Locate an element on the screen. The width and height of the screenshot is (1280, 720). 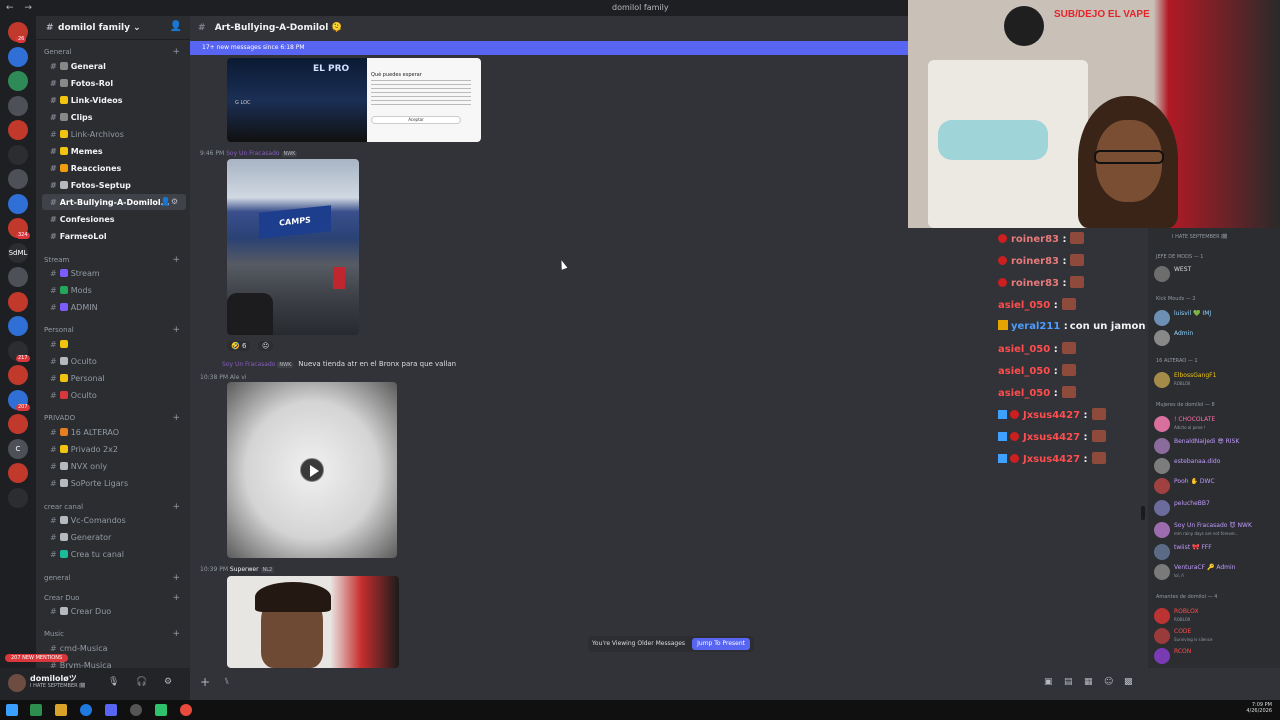
channel-item: # is located at coordinates (114, 344).